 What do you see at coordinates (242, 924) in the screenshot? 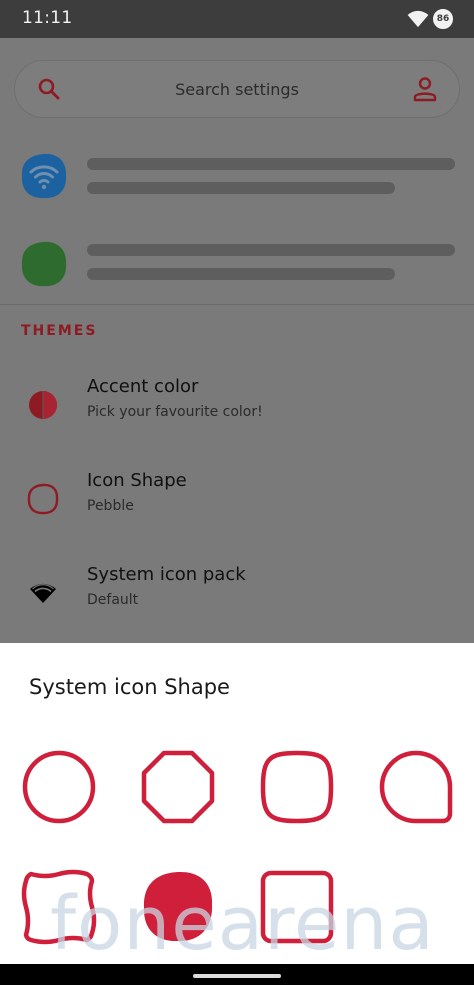
I see `watermark: fonearena` at bounding box center [242, 924].